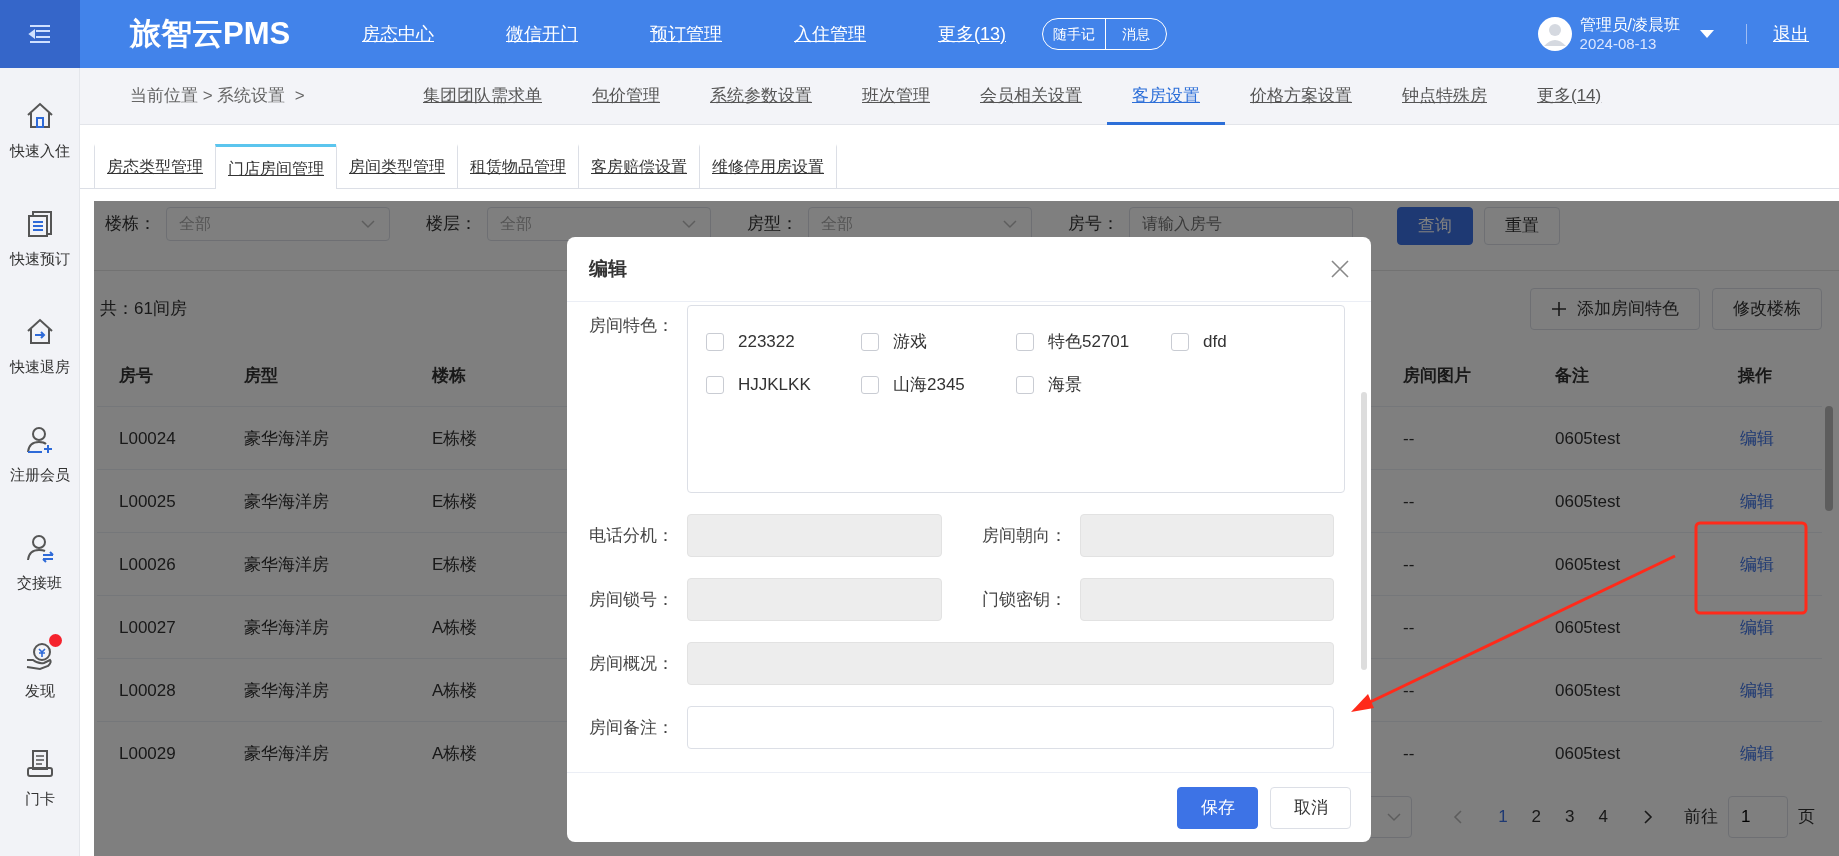 The width and height of the screenshot is (1839, 856). Describe the element at coordinates (608, 268) in the screenshot. I see `dialog-title: 编辑` at that location.